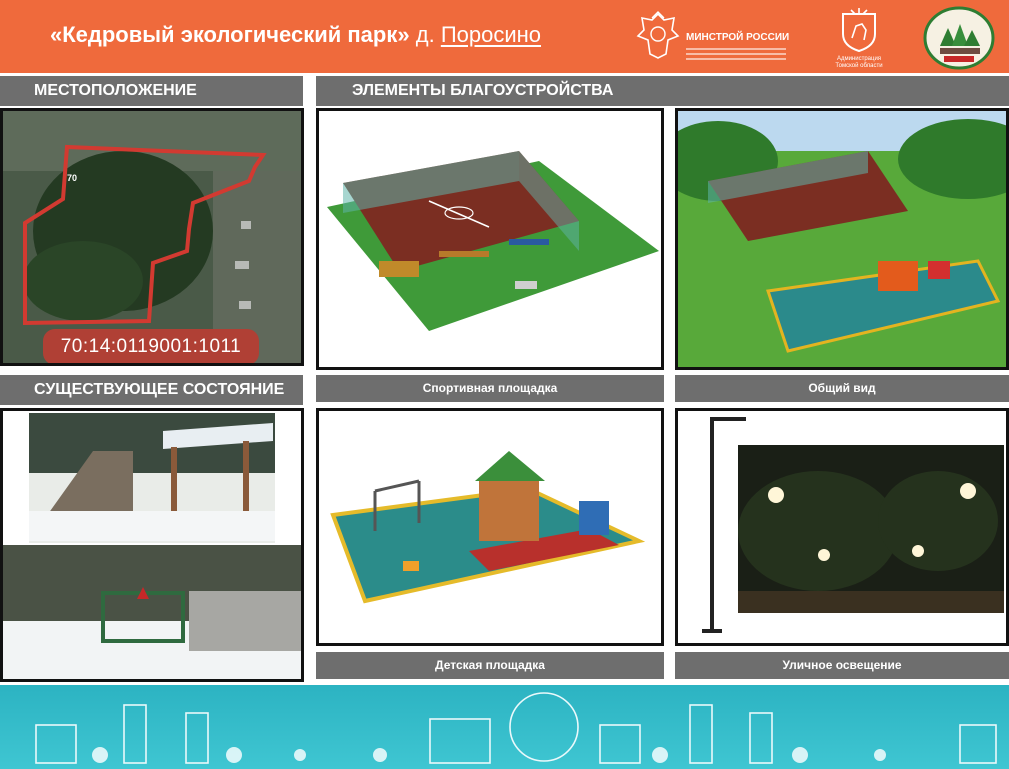  I want to click on street-lighting-image, so click(842, 527).